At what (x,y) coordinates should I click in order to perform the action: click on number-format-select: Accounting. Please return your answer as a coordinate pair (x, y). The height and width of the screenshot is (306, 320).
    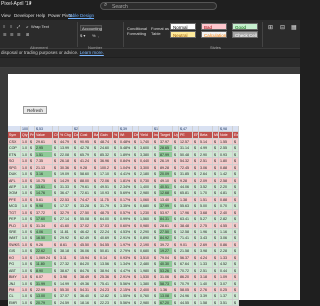
    Looking at the image, I should click on (91, 28).